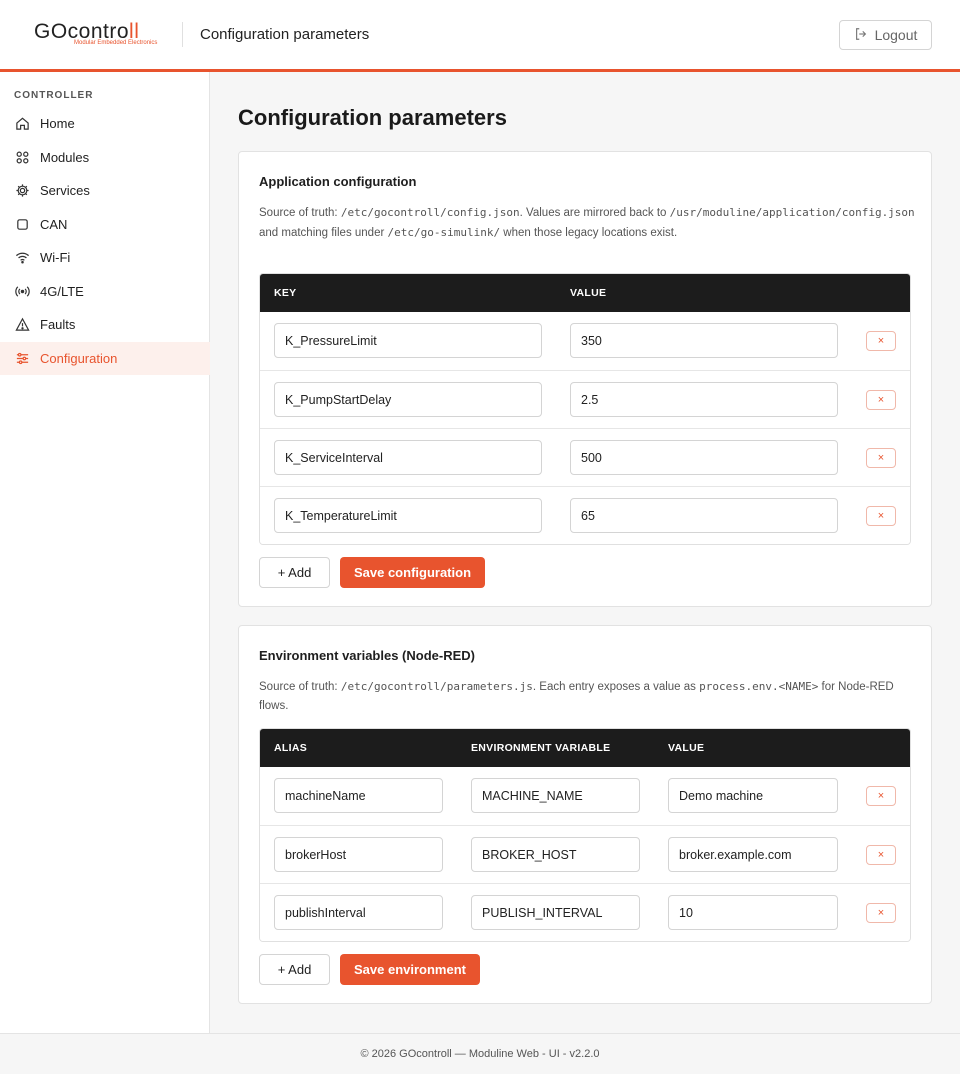 The height and width of the screenshot is (1074, 960). Describe the element at coordinates (410, 969) in the screenshot. I see `save-environment-button: Save environment` at that location.